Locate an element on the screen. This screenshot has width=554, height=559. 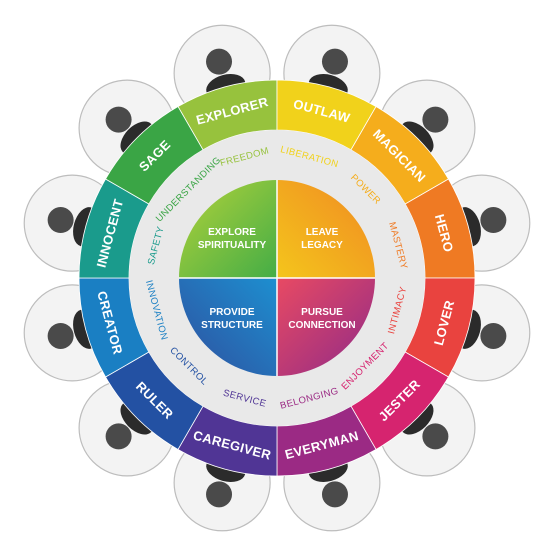
quadrant-provide-line1: PROVIDE is located at coordinates (231, 312).